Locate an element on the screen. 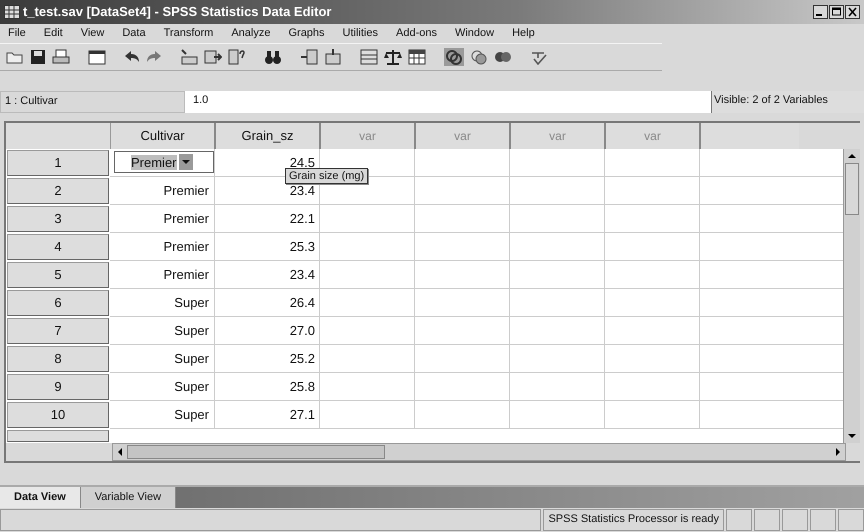 This screenshot has height=532, width=864. table-arrow-icon is located at coordinates (213, 57).